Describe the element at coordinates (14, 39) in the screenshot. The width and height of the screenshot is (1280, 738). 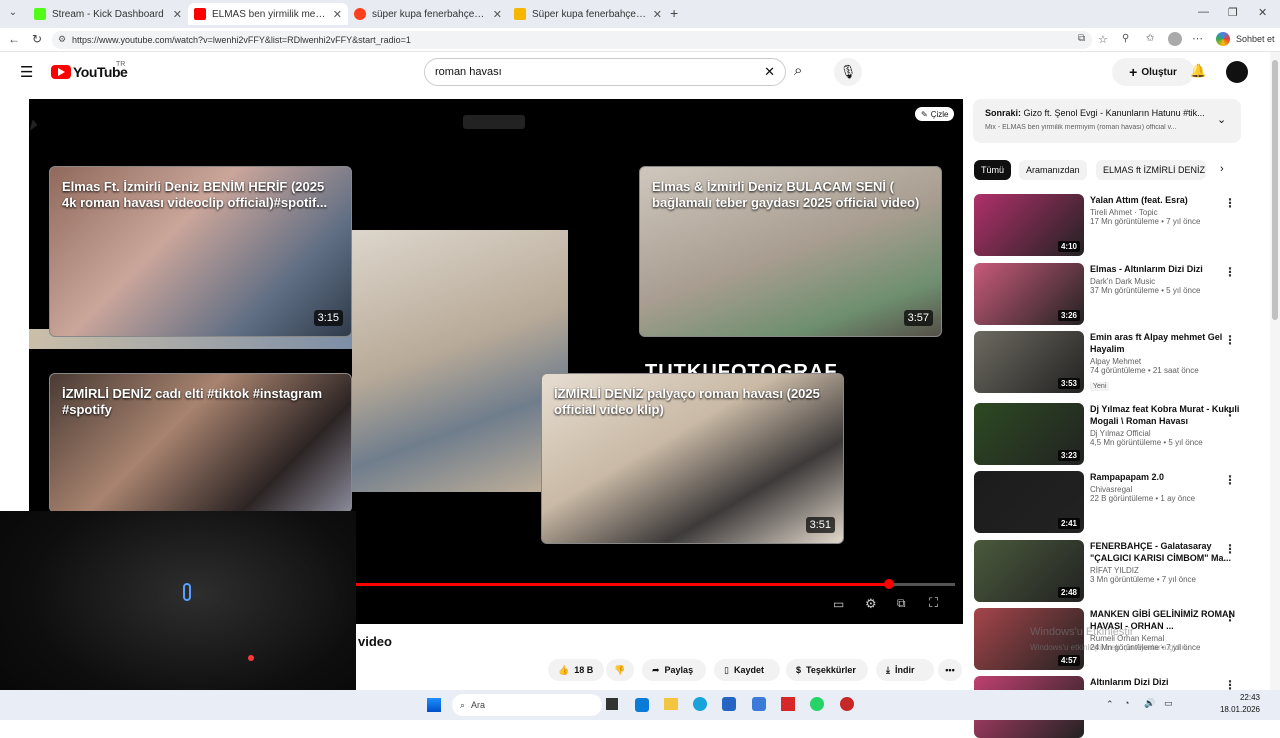
I see `back-arrow-icon: ←` at that location.